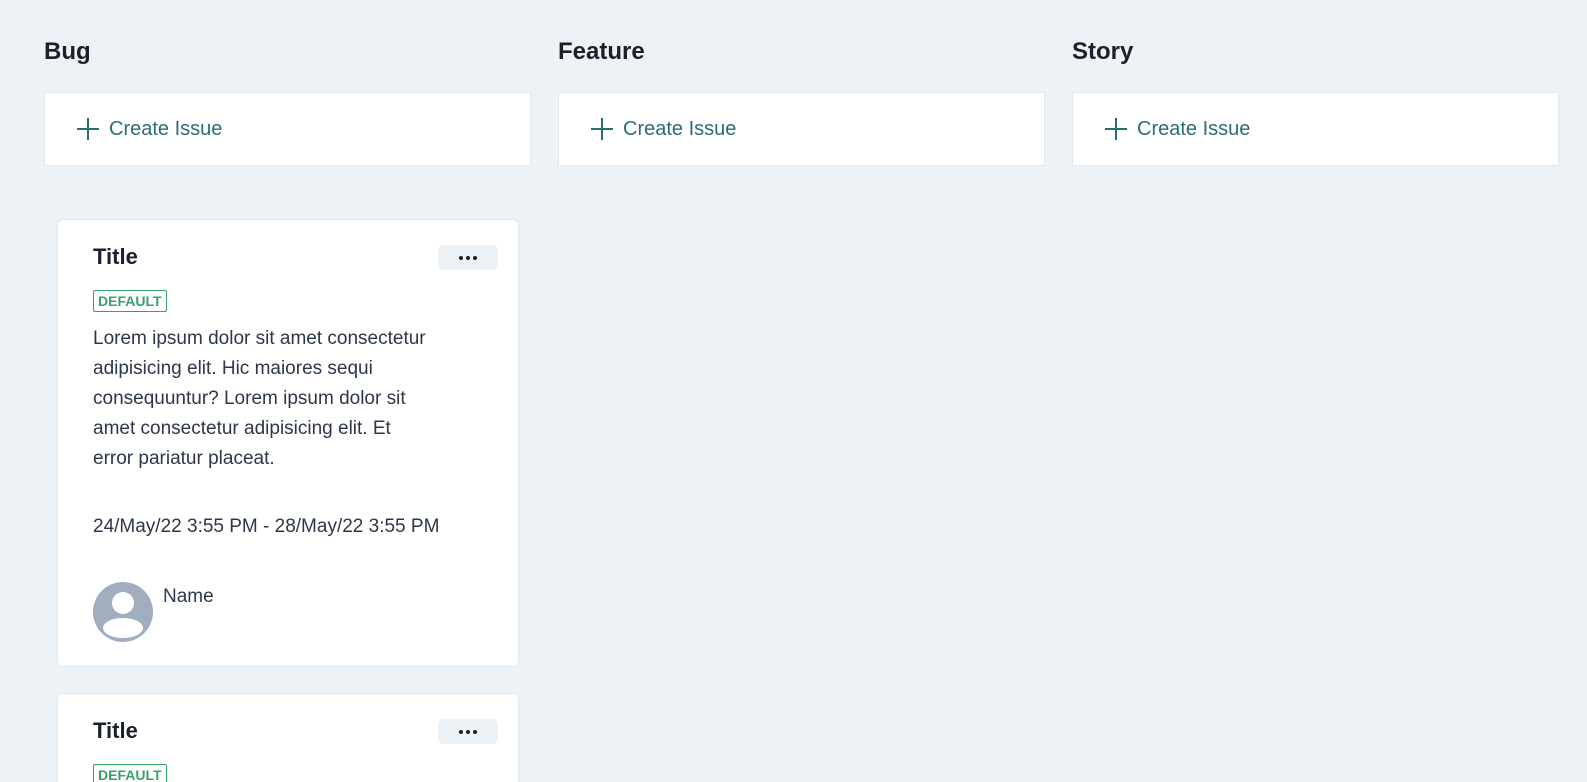 The width and height of the screenshot is (1587, 782). Describe the element at coordinates (123, 612) in the screenshot. I see `user-avatar-icon` at that location.